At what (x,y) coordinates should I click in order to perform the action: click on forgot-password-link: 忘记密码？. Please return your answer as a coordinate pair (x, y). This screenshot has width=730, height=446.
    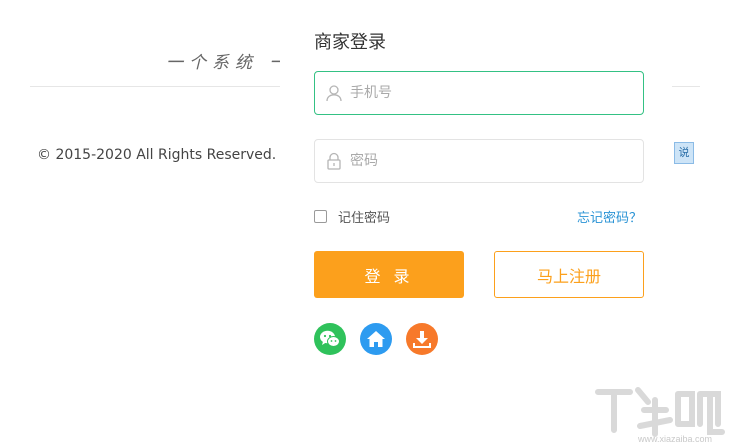
    Looking at the image, I should click on (609, 216).